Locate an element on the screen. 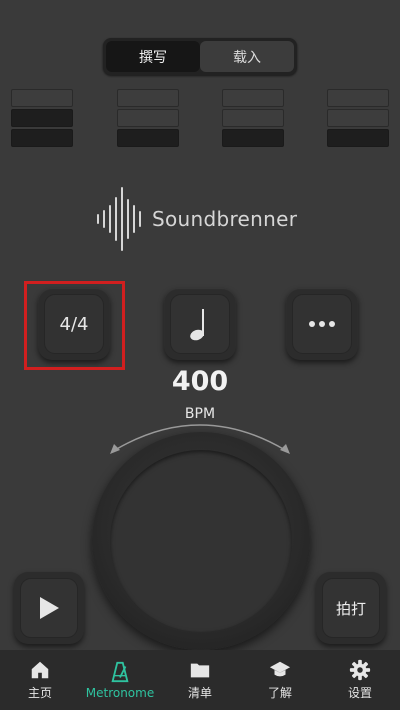  more-icon is located at coordinates (322, 324).